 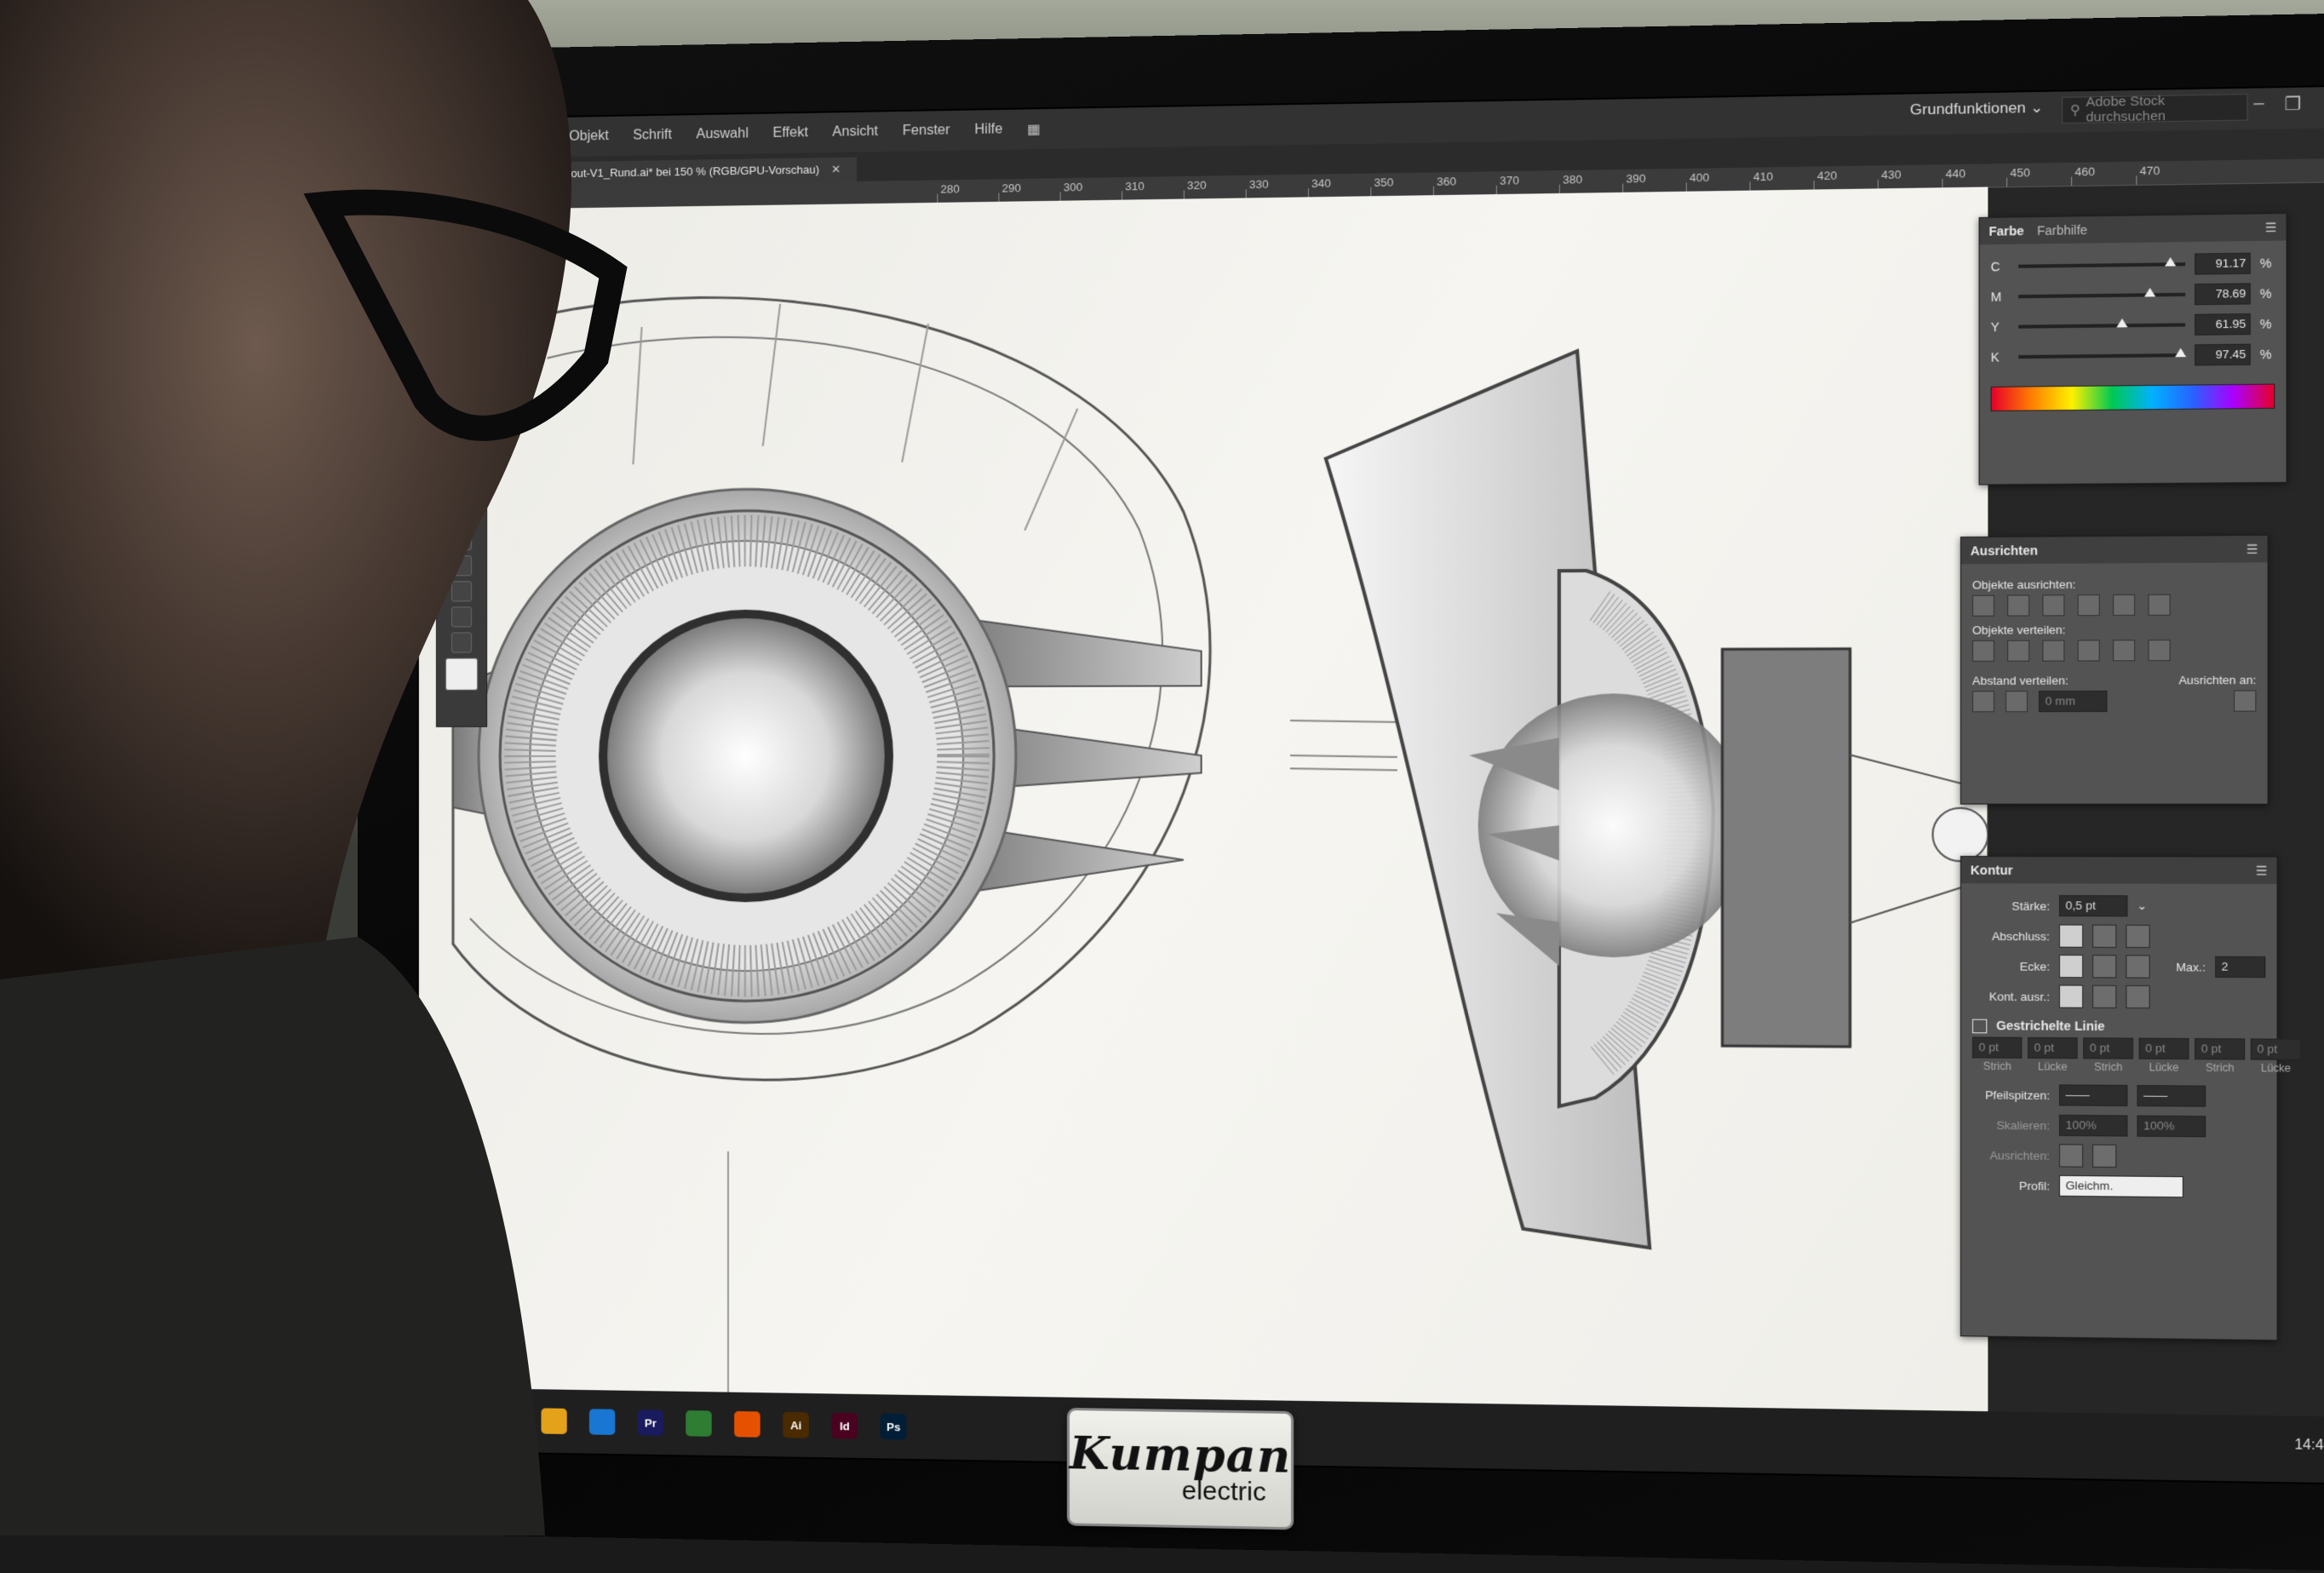 What do you see at coordinates (1992, 870) in the screenshot?
I see `stroke-panel-title: Kontur` at bounding box center [1992, 870].